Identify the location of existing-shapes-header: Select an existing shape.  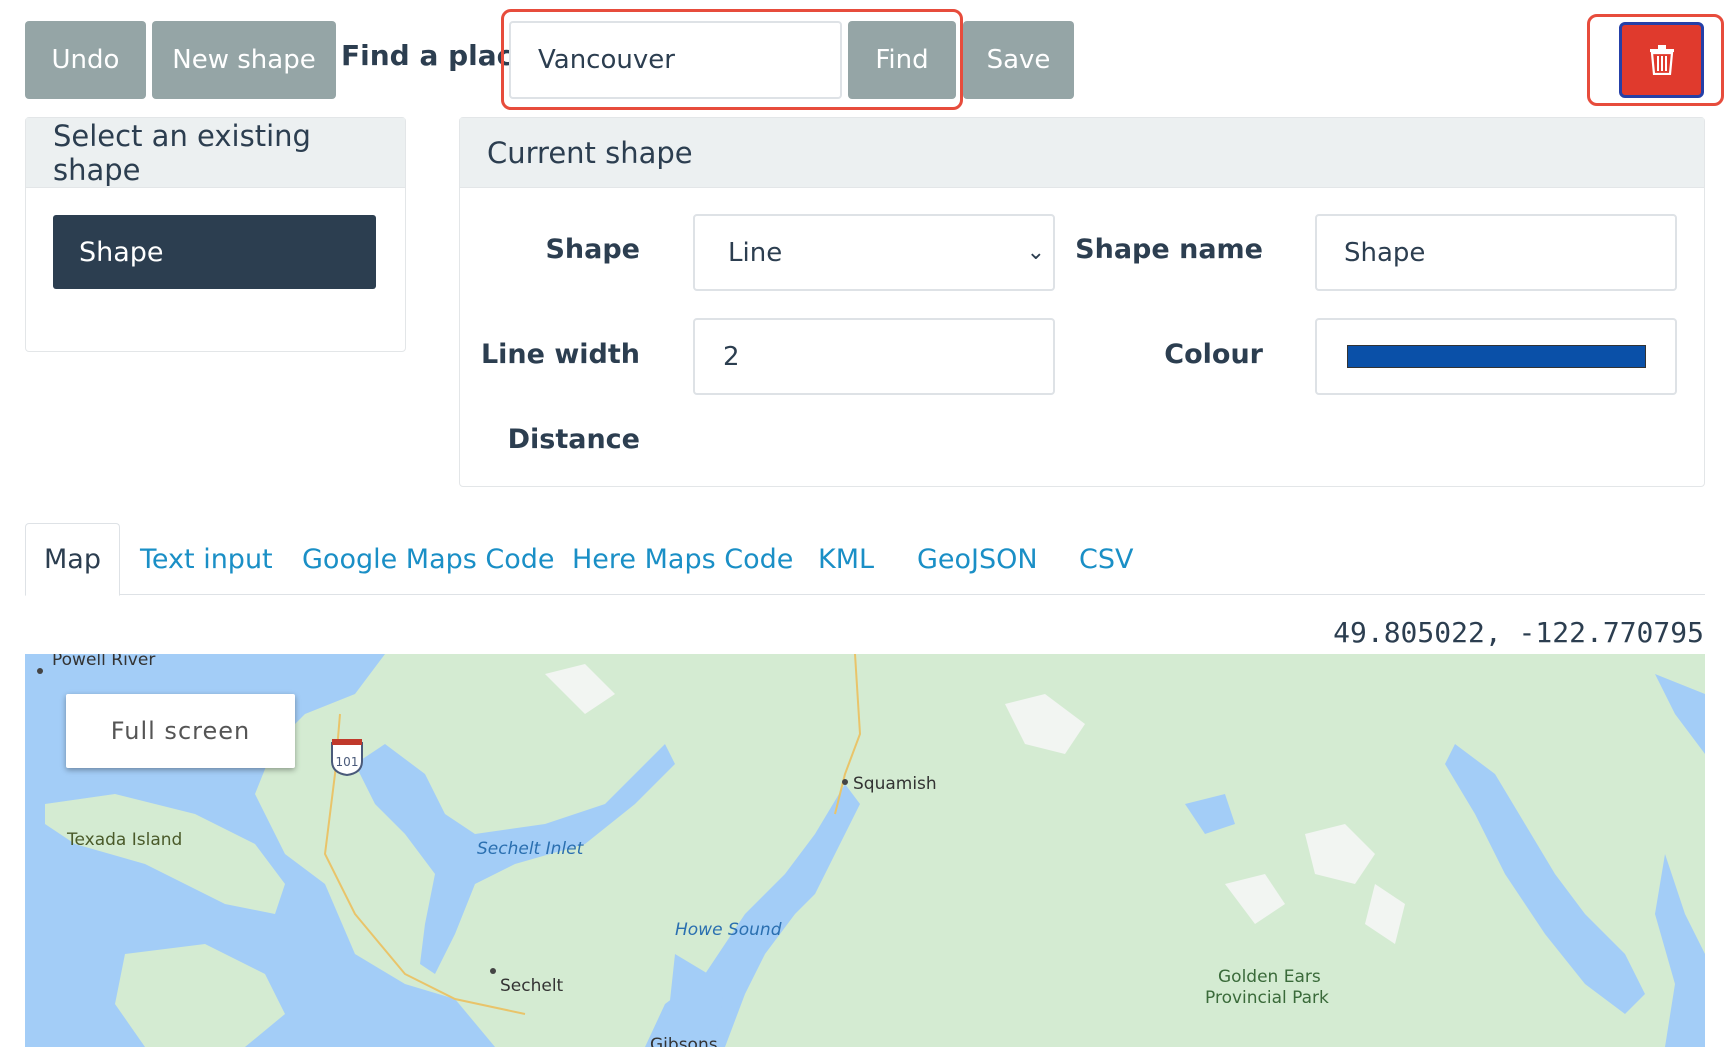
(215, 153).